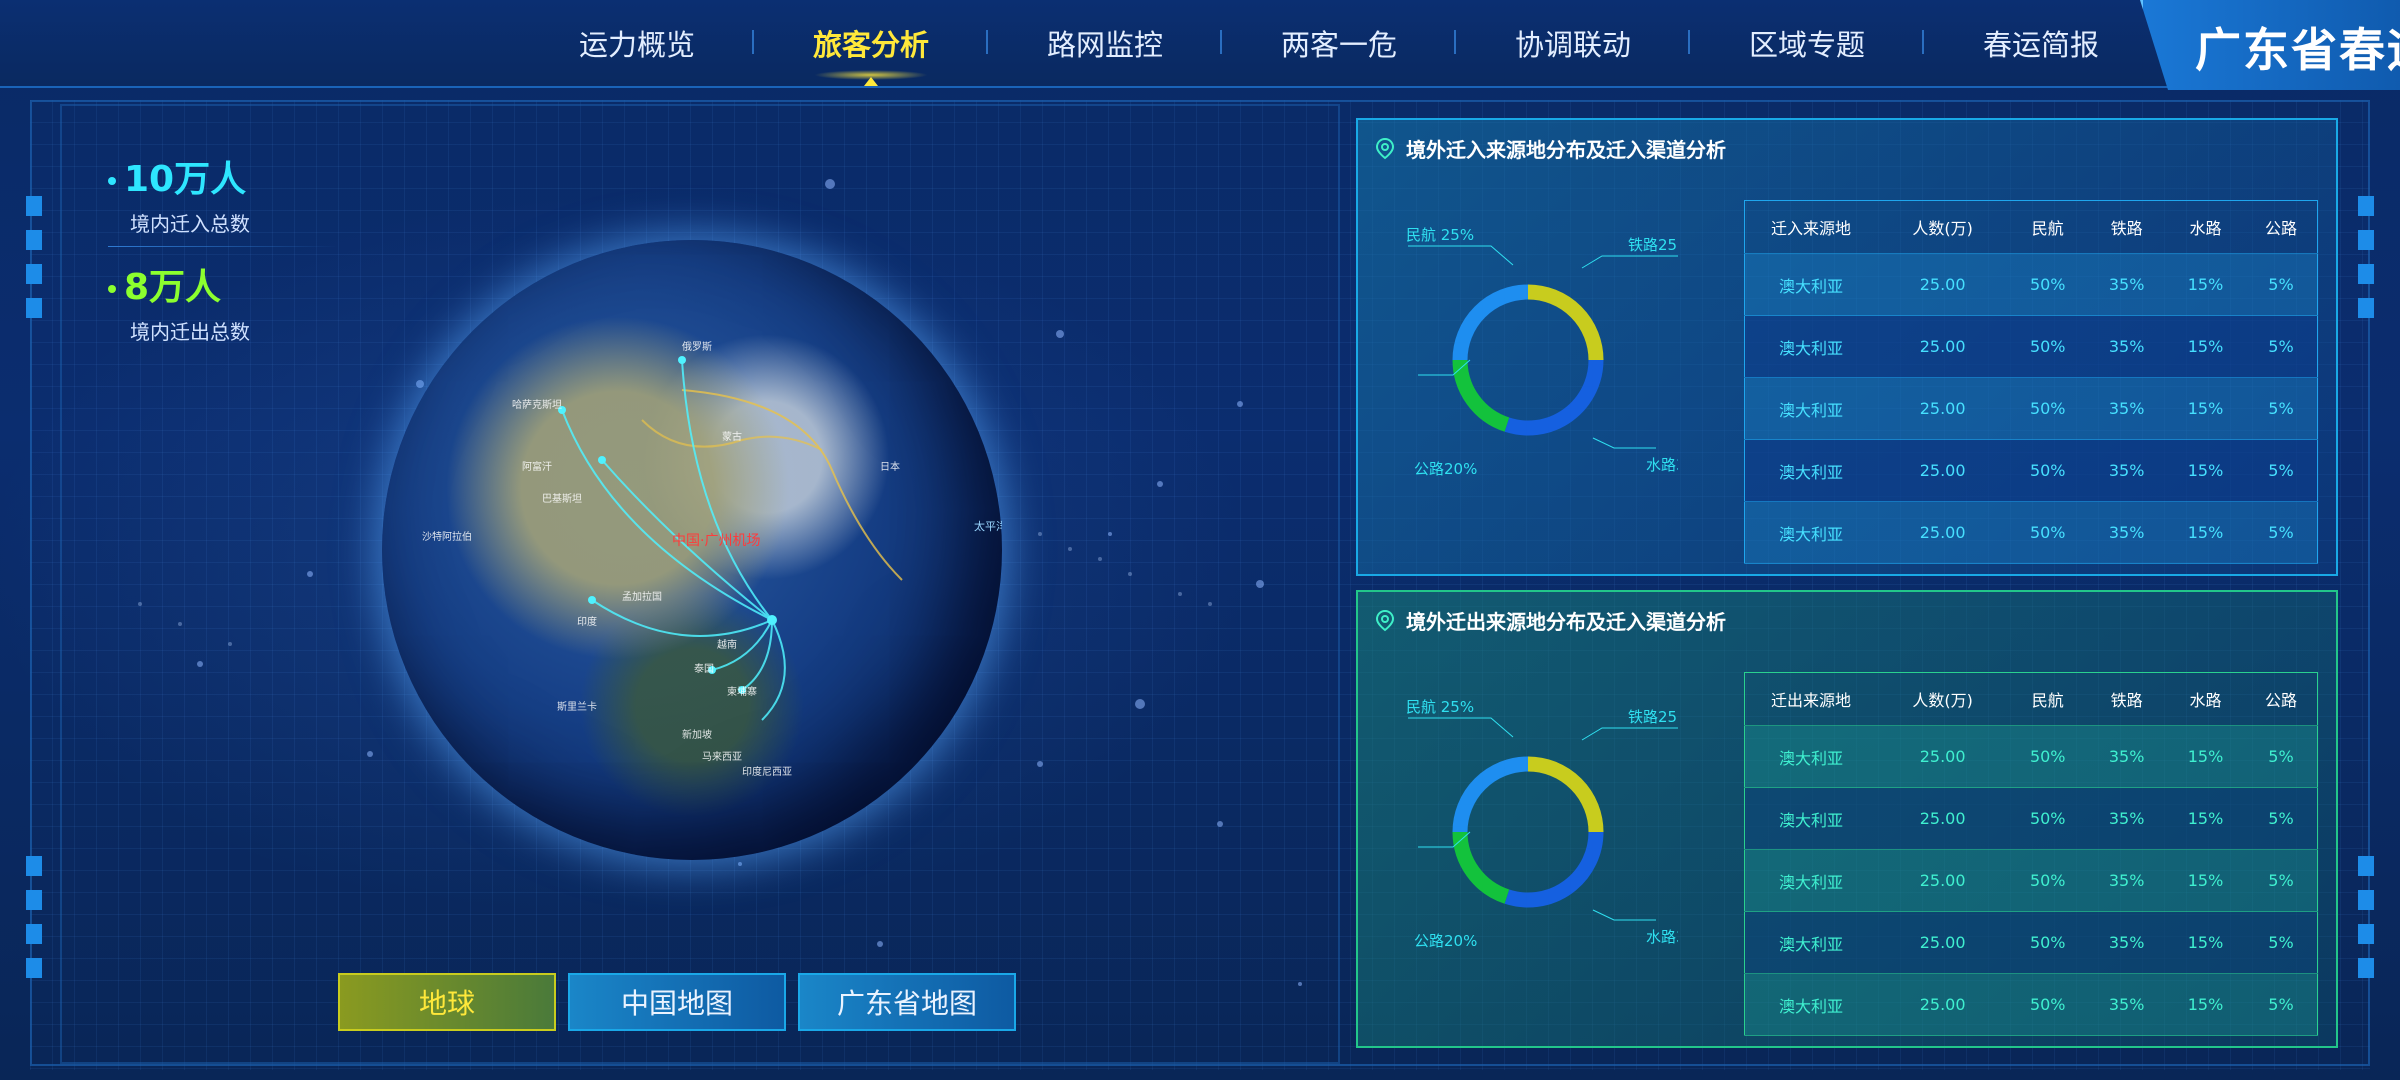  Describe the element at coordinates (2041, 43) in the screenshot. I see `nav-item-spring-briefing: 春运简报` at that location.